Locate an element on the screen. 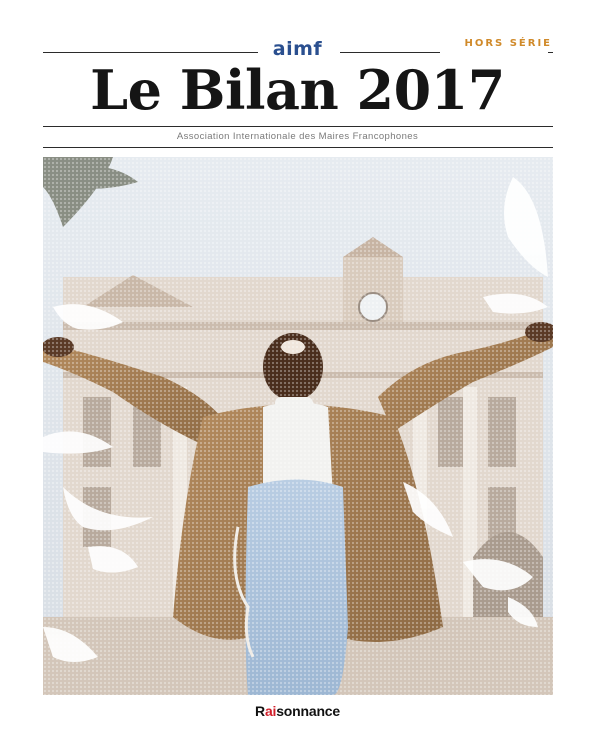 The image size is (595, 737). edition-tag: HORS SÉRIE is located at coordinates (508, 43).